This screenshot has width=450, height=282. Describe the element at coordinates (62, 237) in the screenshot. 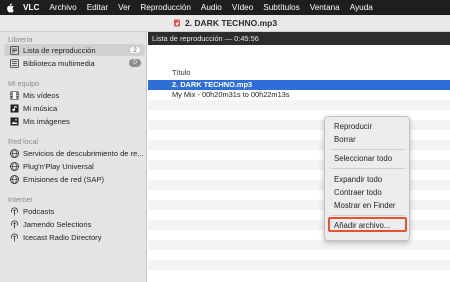

I see `sidebar-item-label: Icecast Radio Directory` at that location.